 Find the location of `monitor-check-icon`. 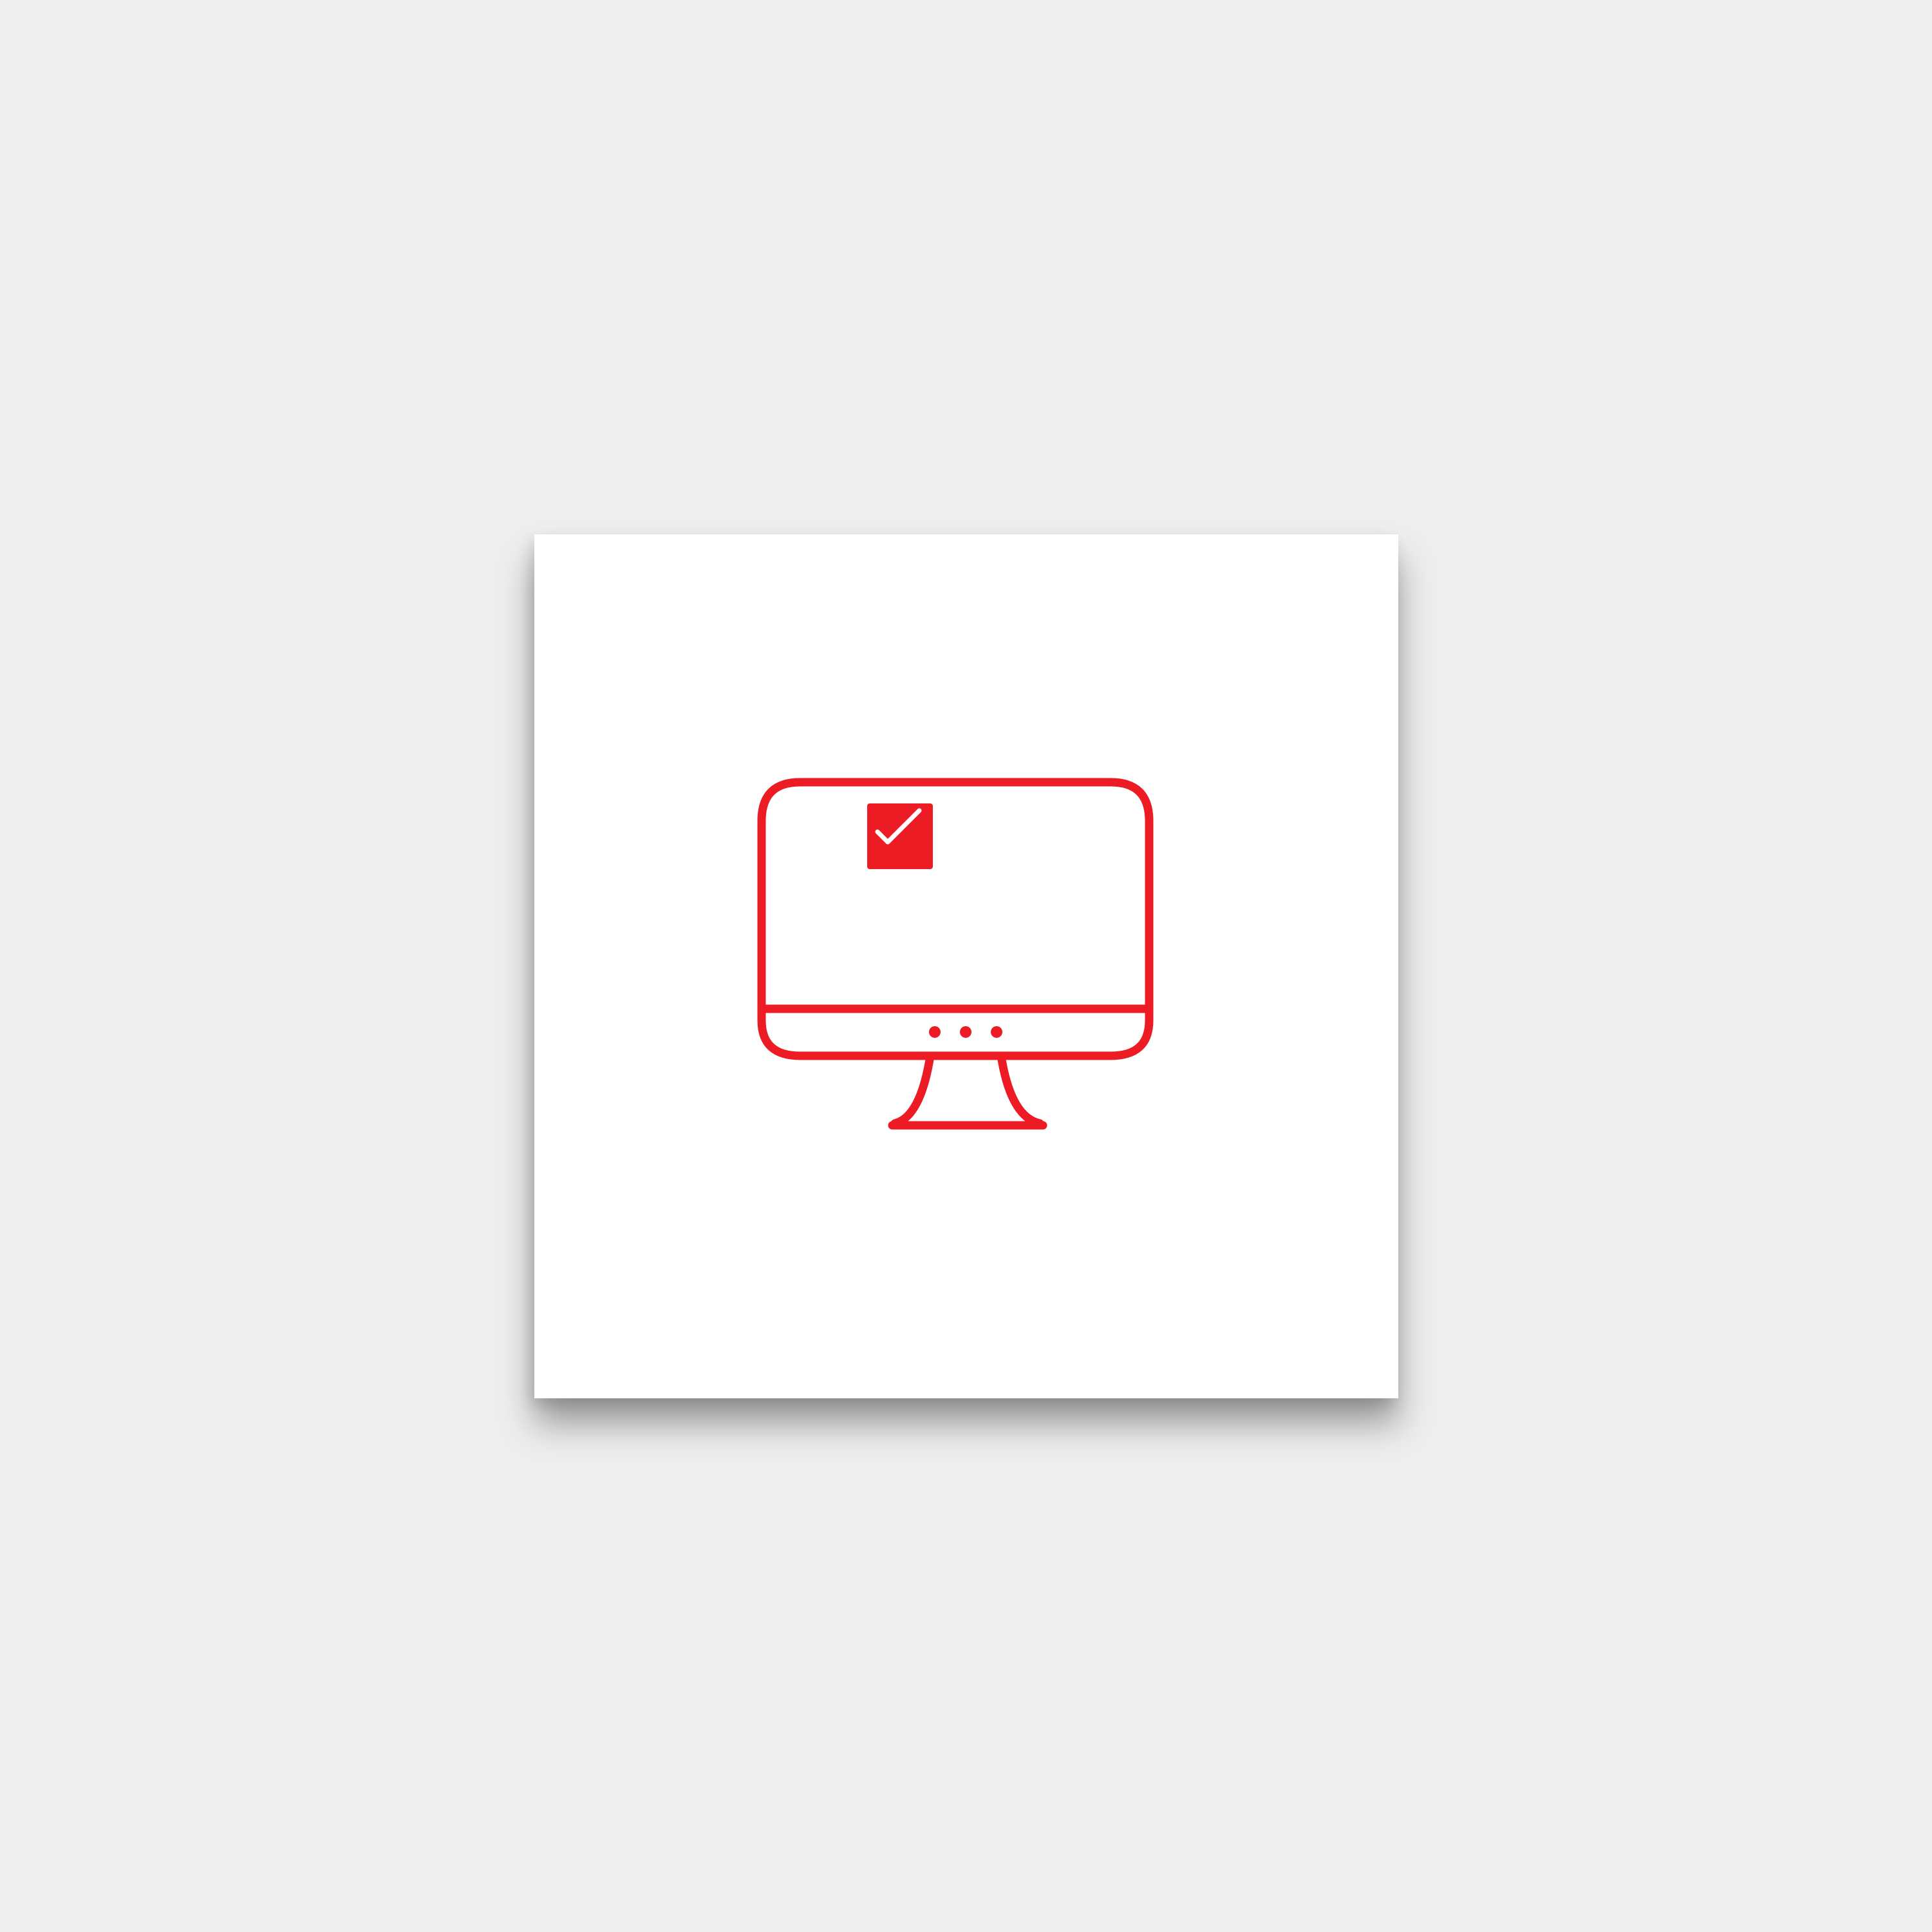

monitor-check-icon is located at coordinates (956, 954).